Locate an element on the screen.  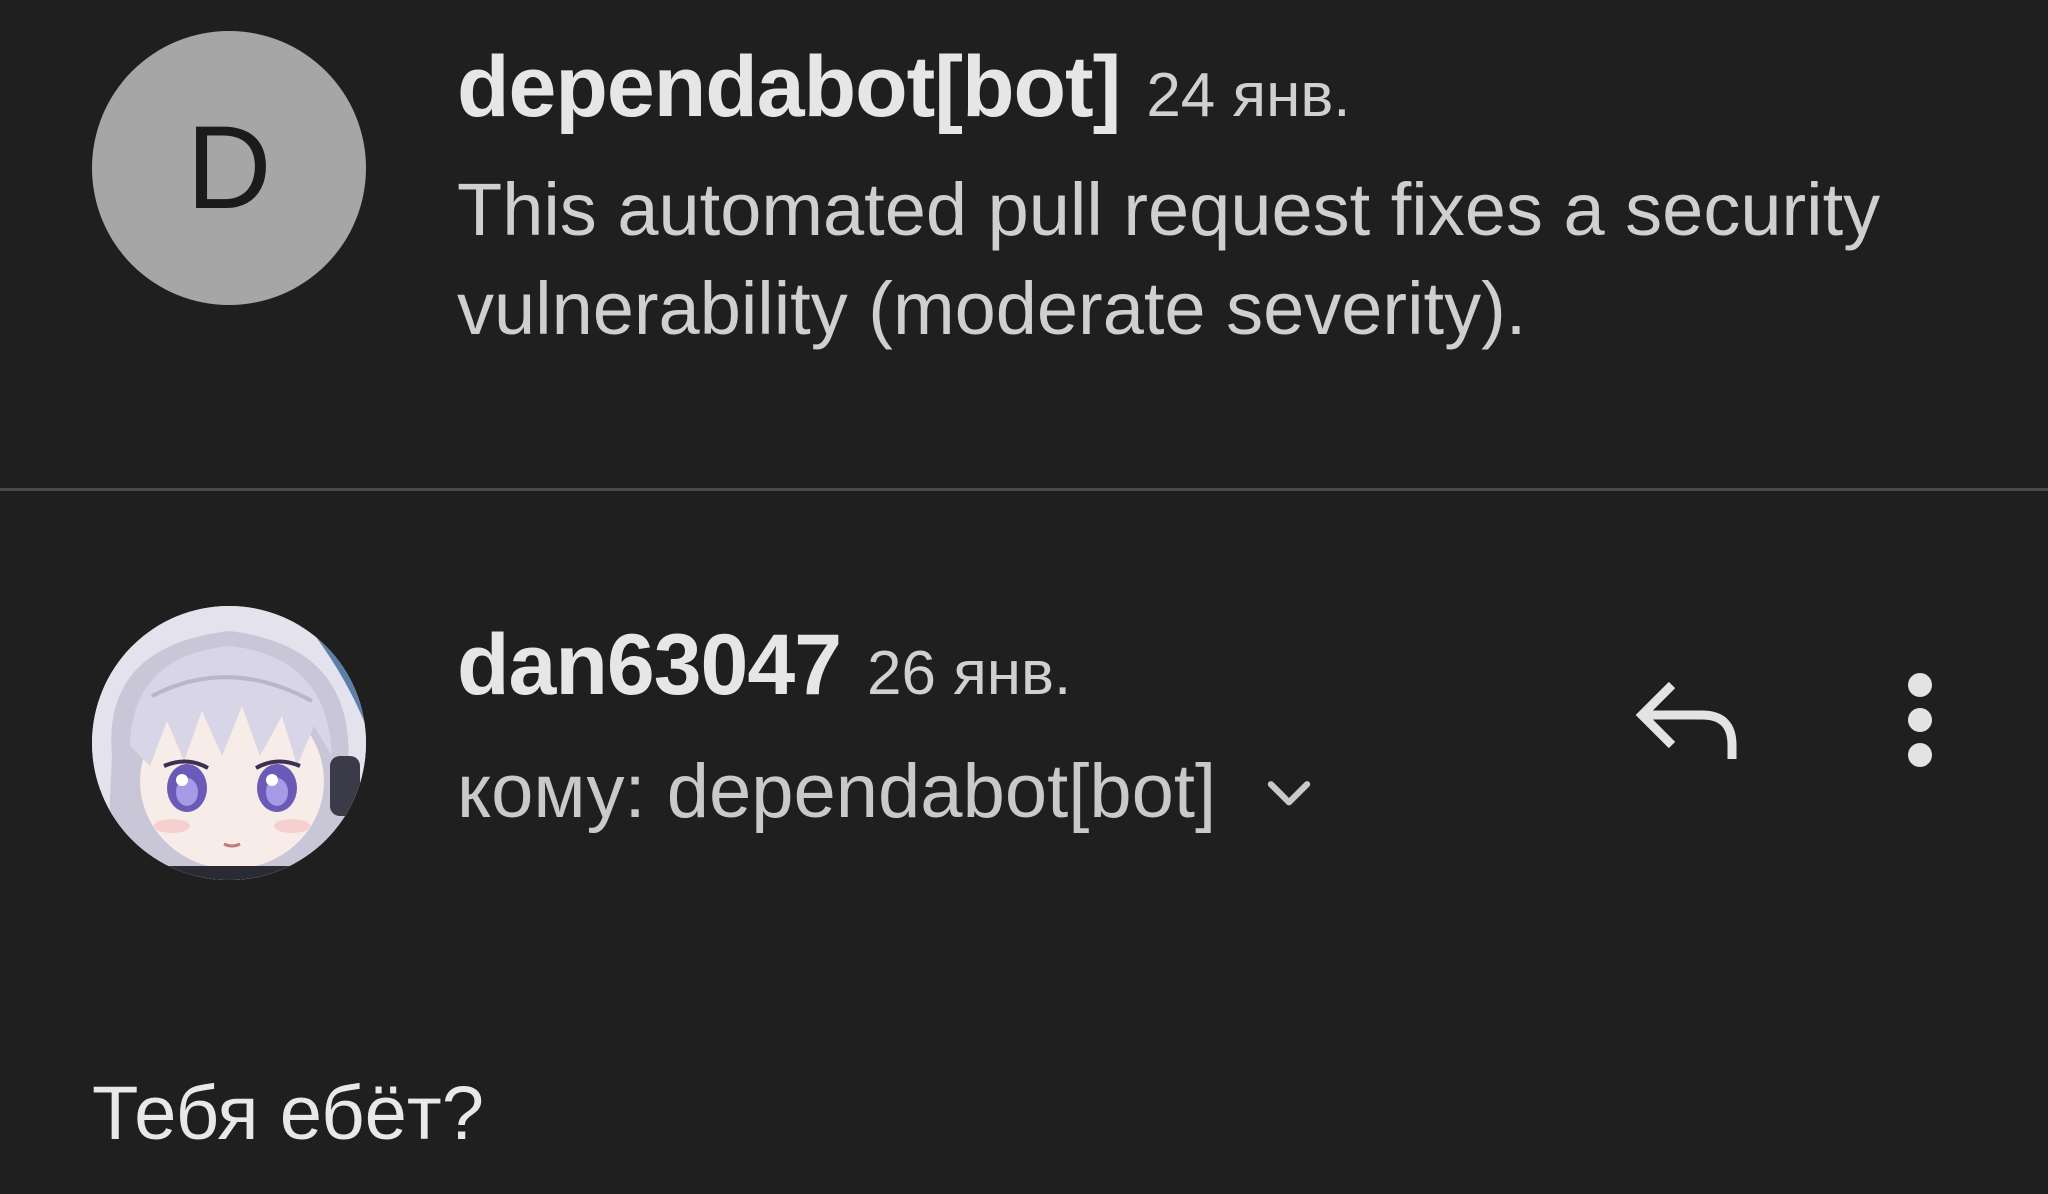
reply-icon is located at coordinates (1686, 720).